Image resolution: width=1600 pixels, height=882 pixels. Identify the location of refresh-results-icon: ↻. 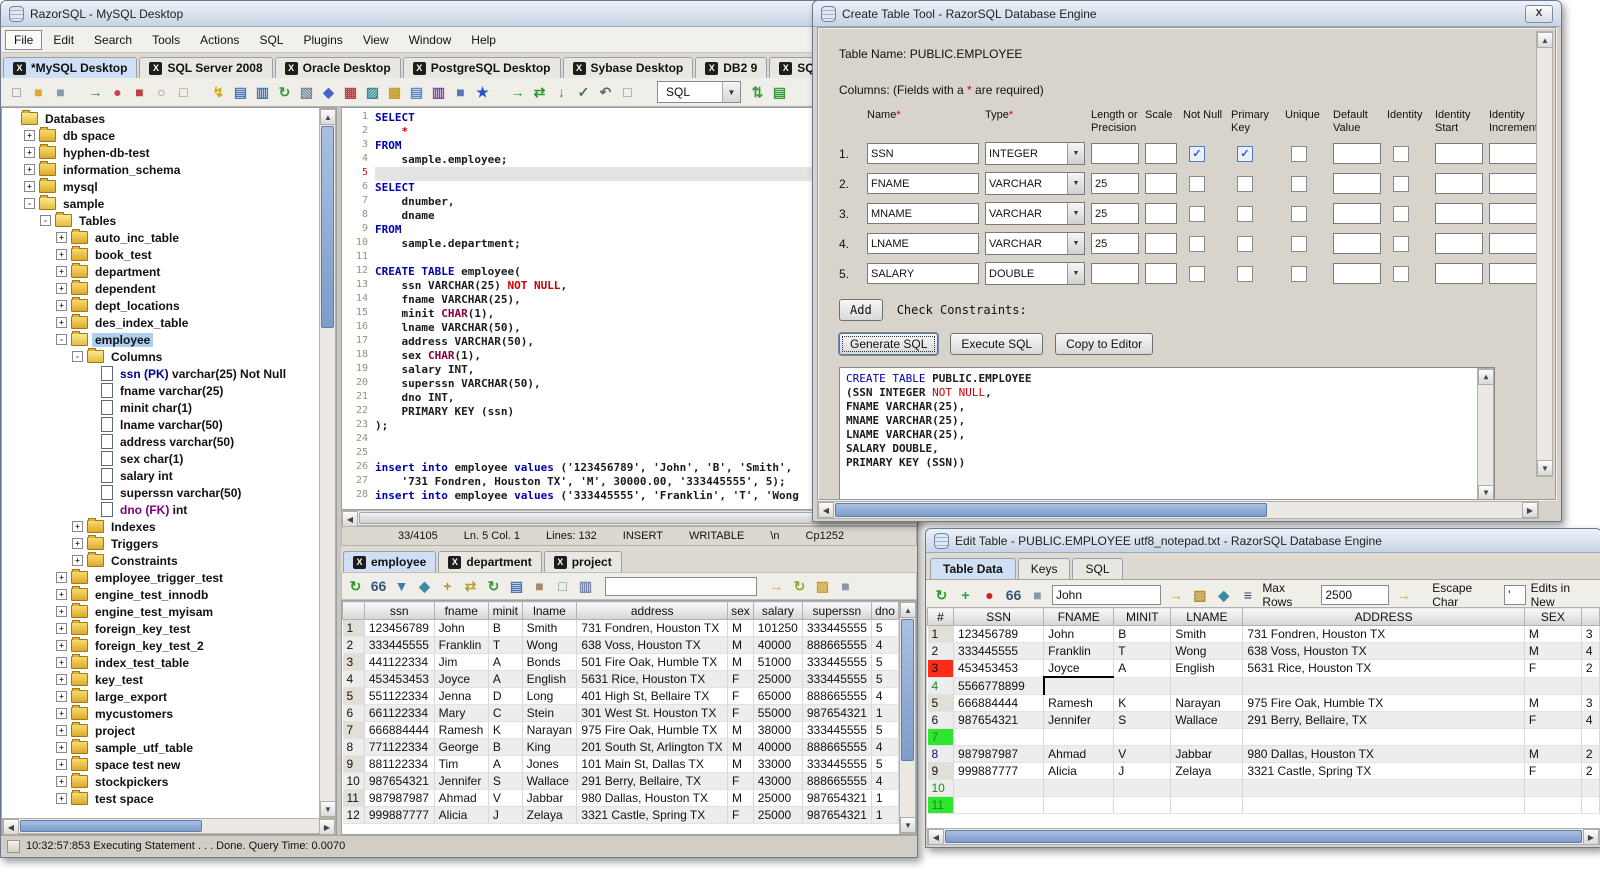
(355, 586).